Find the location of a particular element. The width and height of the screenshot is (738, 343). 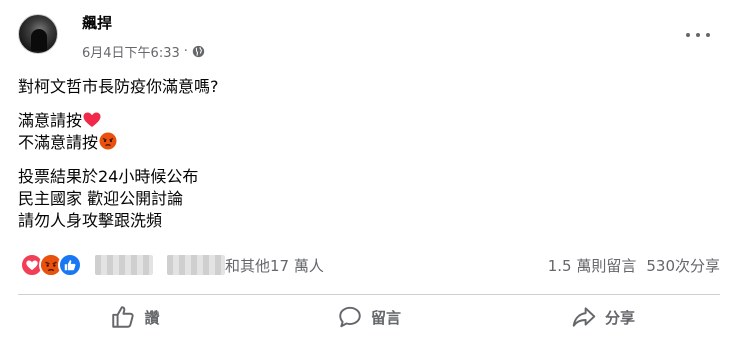

shares-count: 530次分享 is located at coordinates (683, 265).